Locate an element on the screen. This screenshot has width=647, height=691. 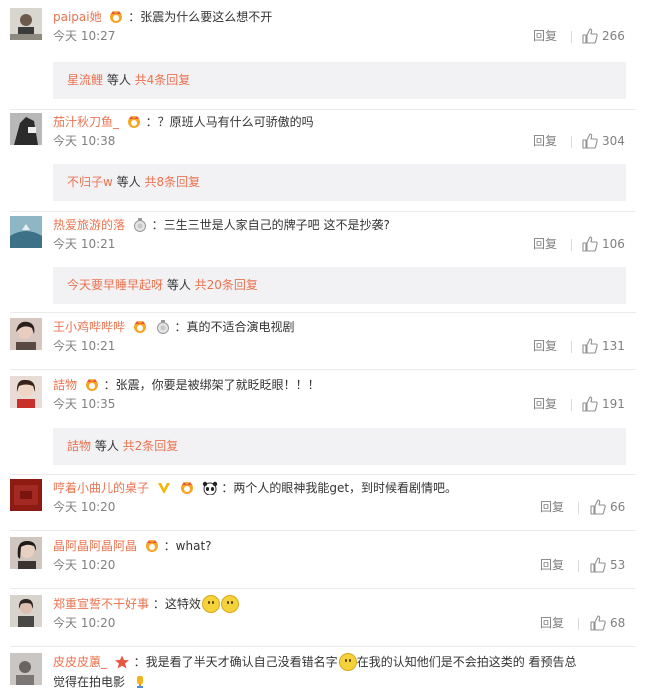
comment-time: 今天 10:38 is located at coordinates (84, 141).